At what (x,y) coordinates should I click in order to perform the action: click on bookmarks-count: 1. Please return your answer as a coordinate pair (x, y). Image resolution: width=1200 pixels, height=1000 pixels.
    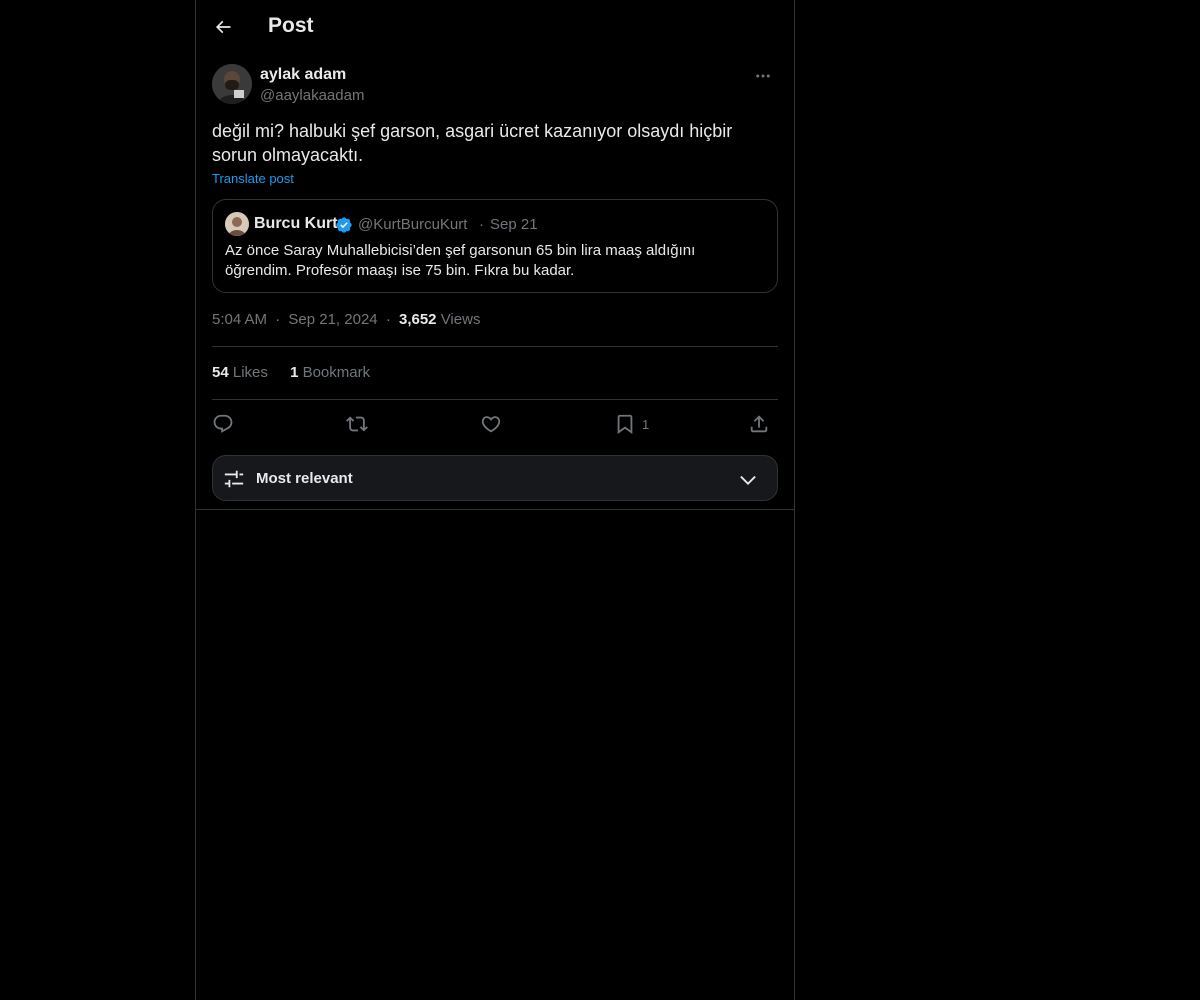
    Looking at the image, I should click on (294, 372).